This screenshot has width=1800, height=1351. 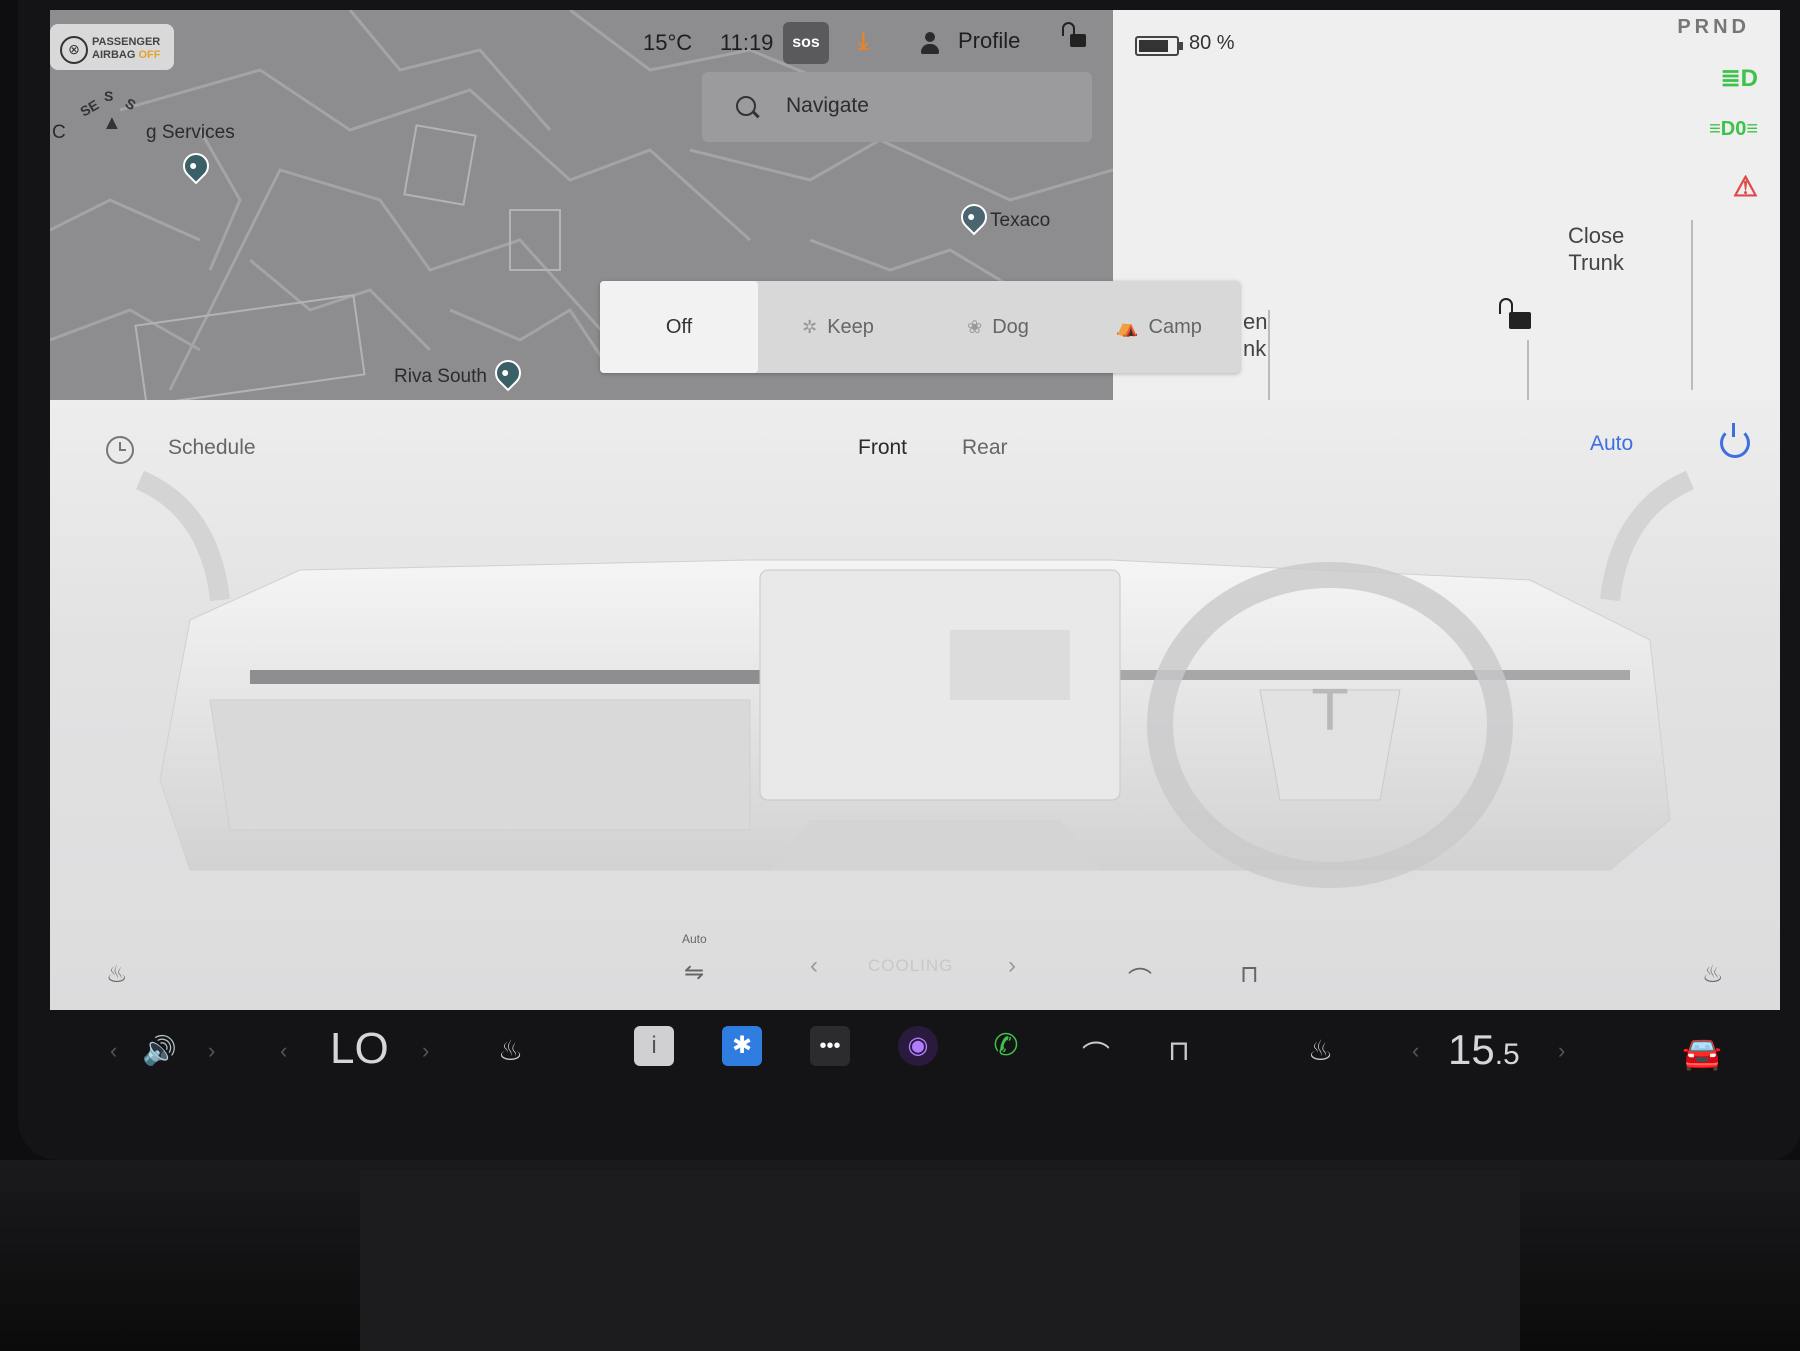 I want to click on tent-icon: ⛺, so click(x=1127, y=326).